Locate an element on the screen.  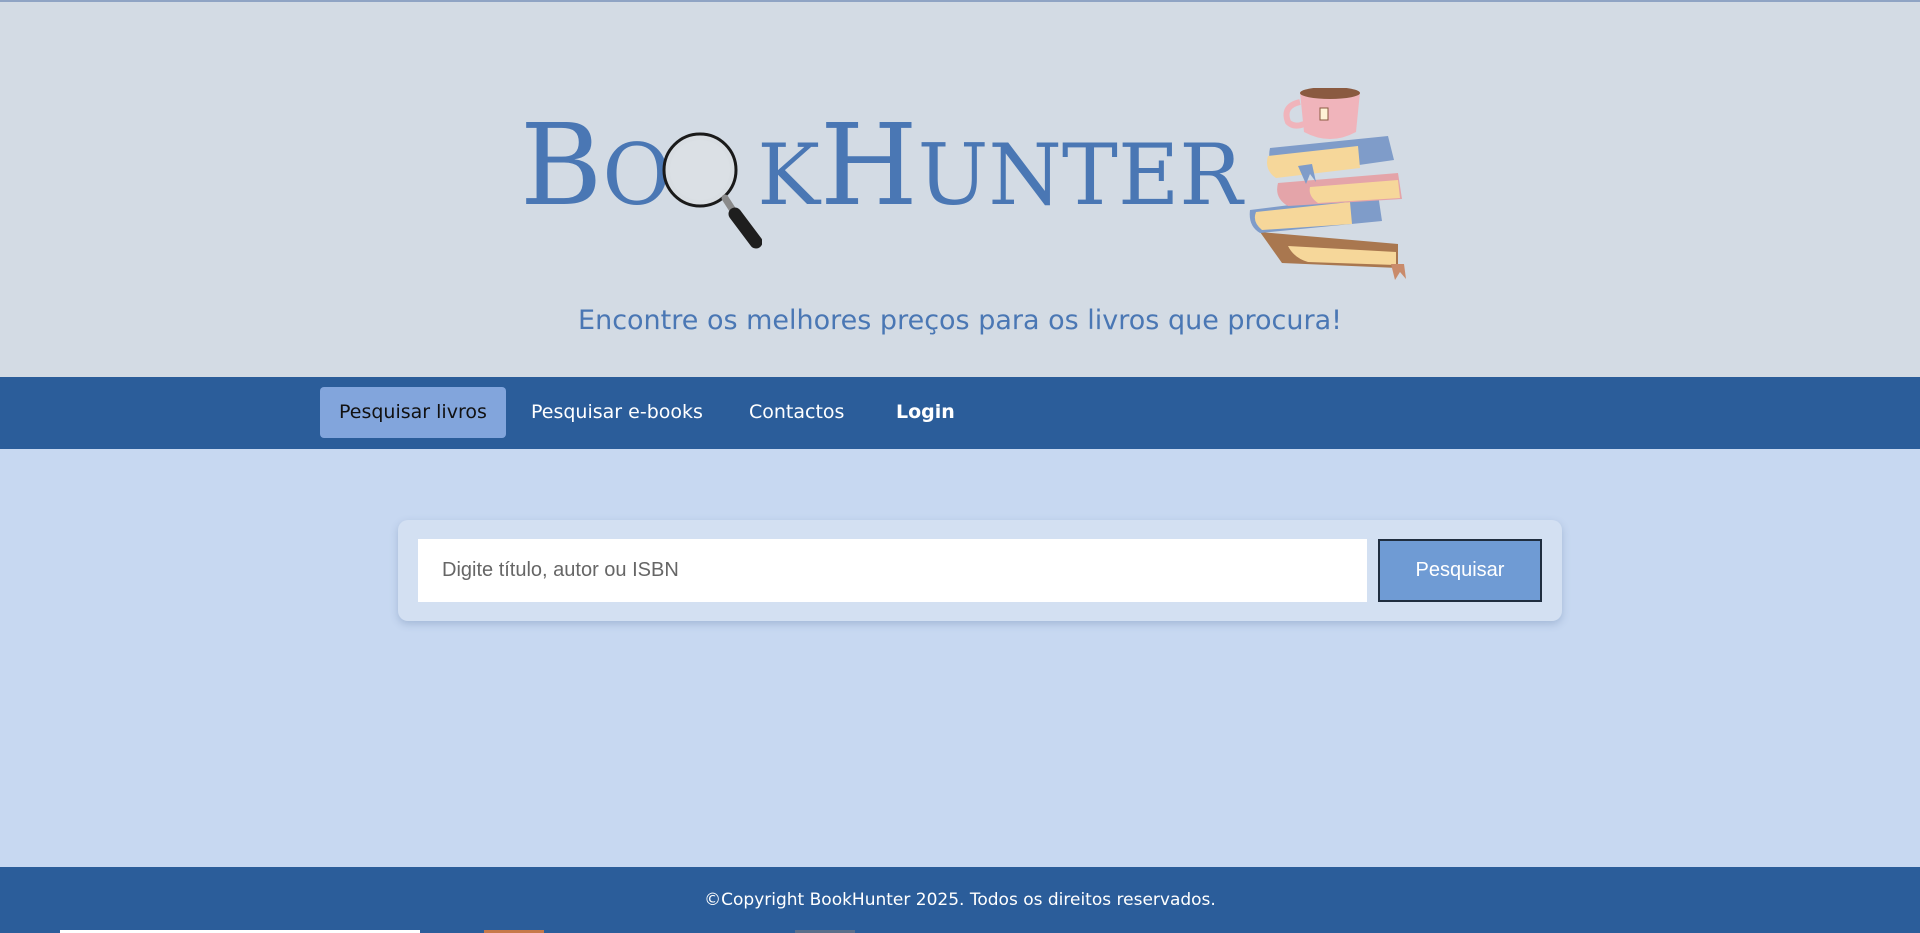
search-card: Pesquisar is located at coordinates (980, 570).